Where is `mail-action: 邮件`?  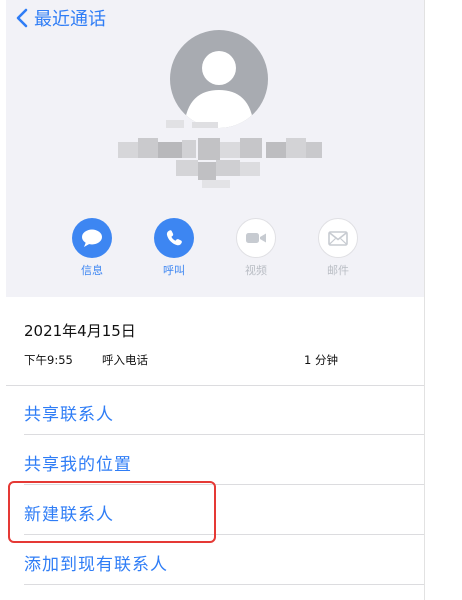 mail-action: 邮件 is located at coordinates (338, 248).